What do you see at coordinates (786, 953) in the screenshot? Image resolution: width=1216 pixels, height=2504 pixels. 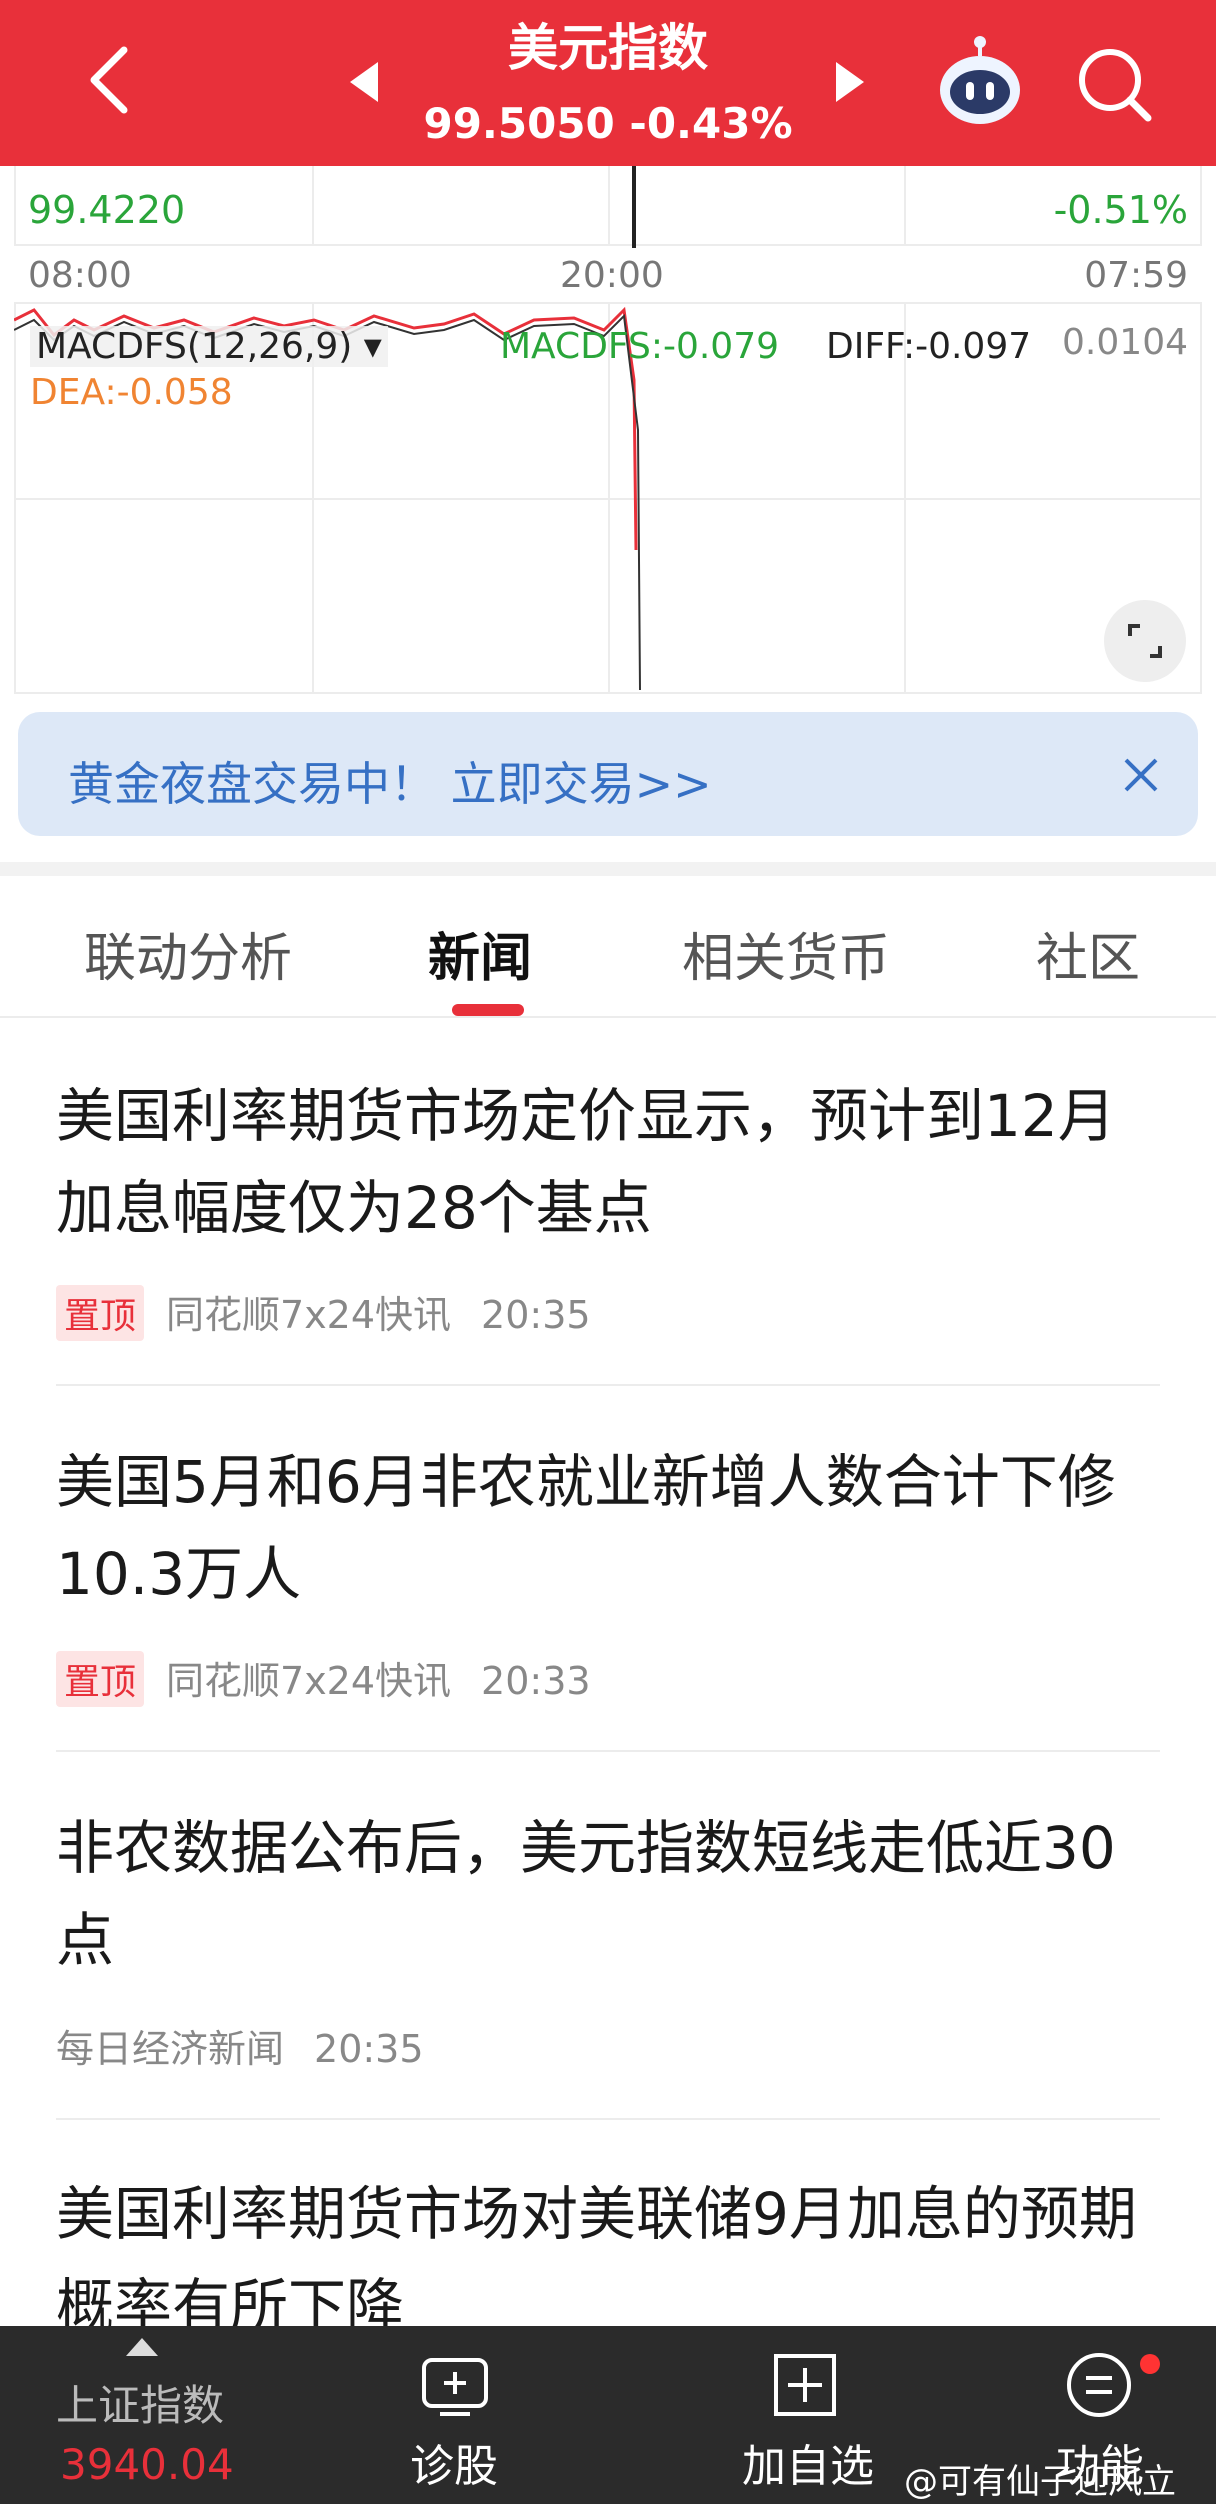 I see `tab-related-currency: 相关货币` at bounding box center [786, 953].